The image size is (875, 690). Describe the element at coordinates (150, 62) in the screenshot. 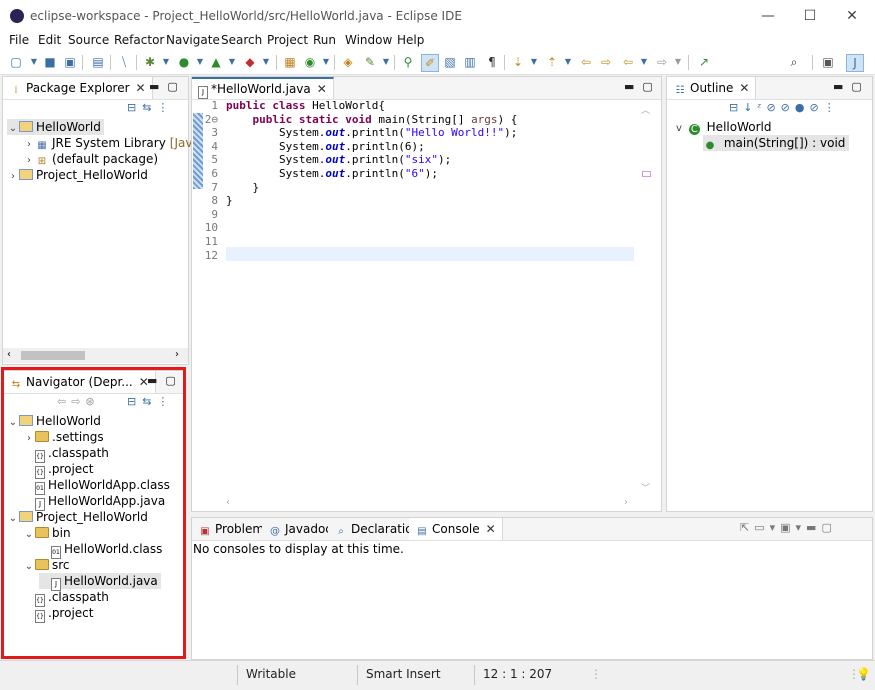

I see `debug-icon: ✱` at that location.